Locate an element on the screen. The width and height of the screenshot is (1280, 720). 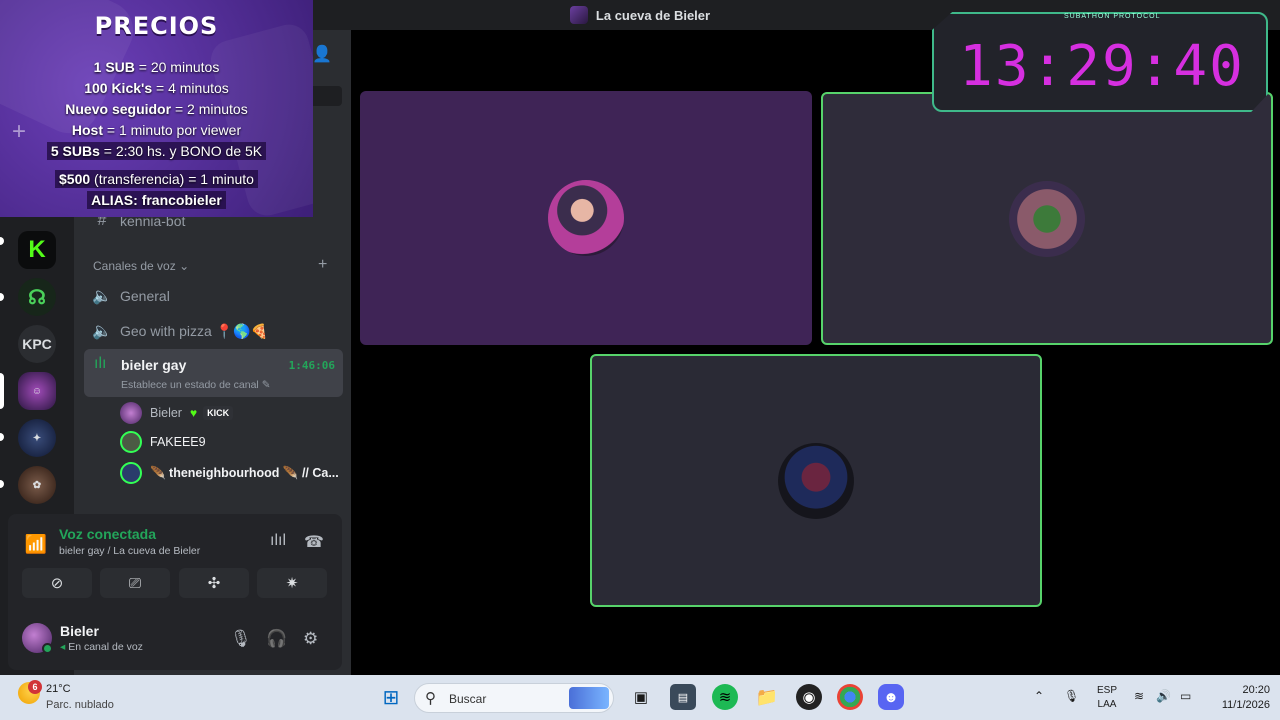
speaker-lock-icon: 🔈 is located at coordinates (102, 331).